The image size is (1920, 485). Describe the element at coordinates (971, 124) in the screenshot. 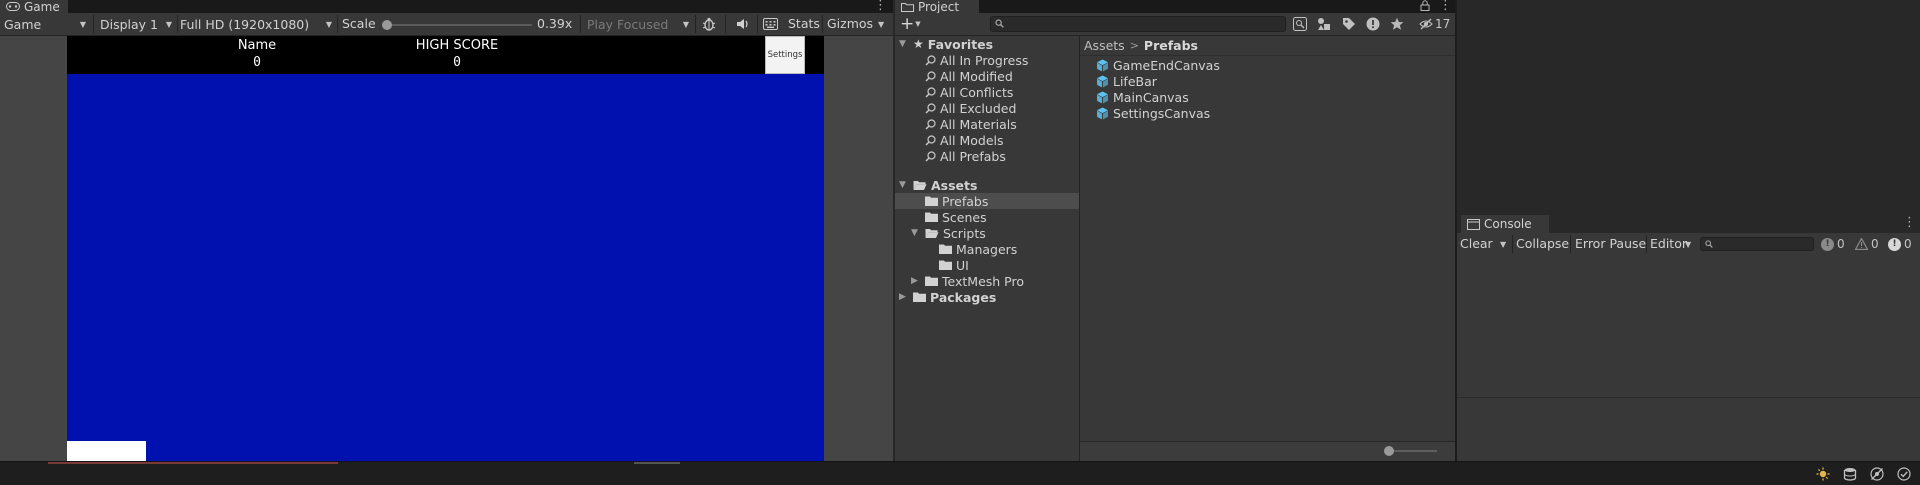

I see `favorites-item: All Materials` at that location.